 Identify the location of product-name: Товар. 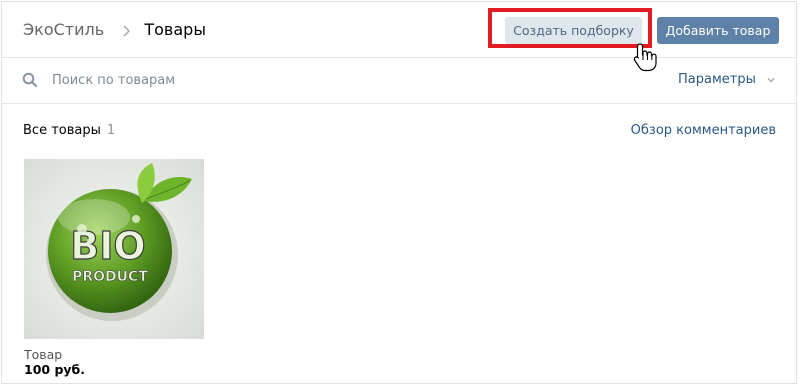
(43, 354).